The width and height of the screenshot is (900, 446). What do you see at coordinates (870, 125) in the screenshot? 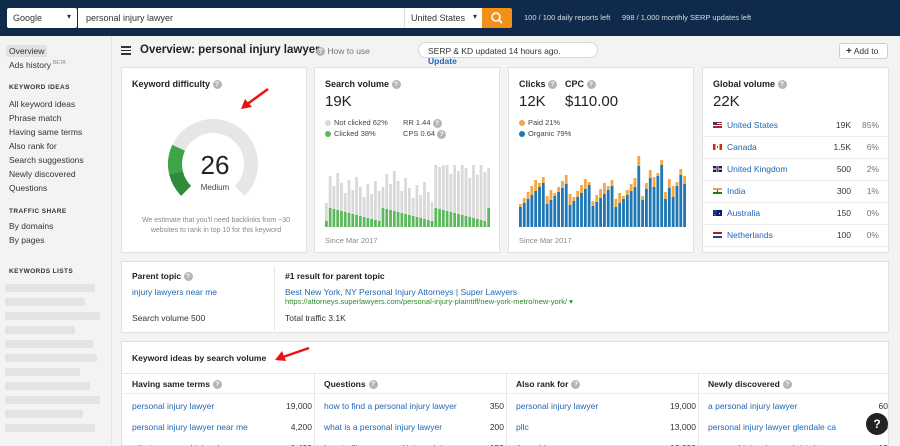
I see `country-share: 85%` at bounding box center [870, 125].